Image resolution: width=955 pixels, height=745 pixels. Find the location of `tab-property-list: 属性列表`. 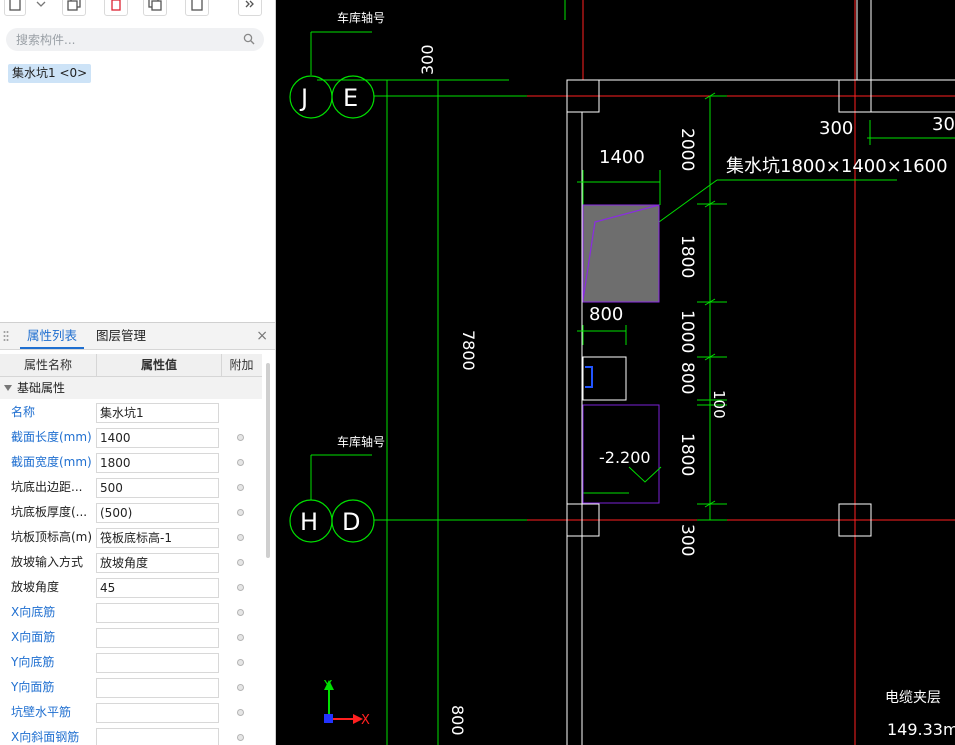

tab-property-list: 属性列表 is located at coordinates (52, 336).